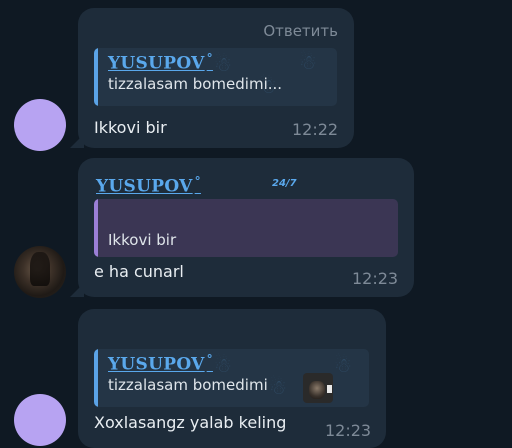  I want to click on message-text: Xoxlasangz yalab keling, so click(190, 422).